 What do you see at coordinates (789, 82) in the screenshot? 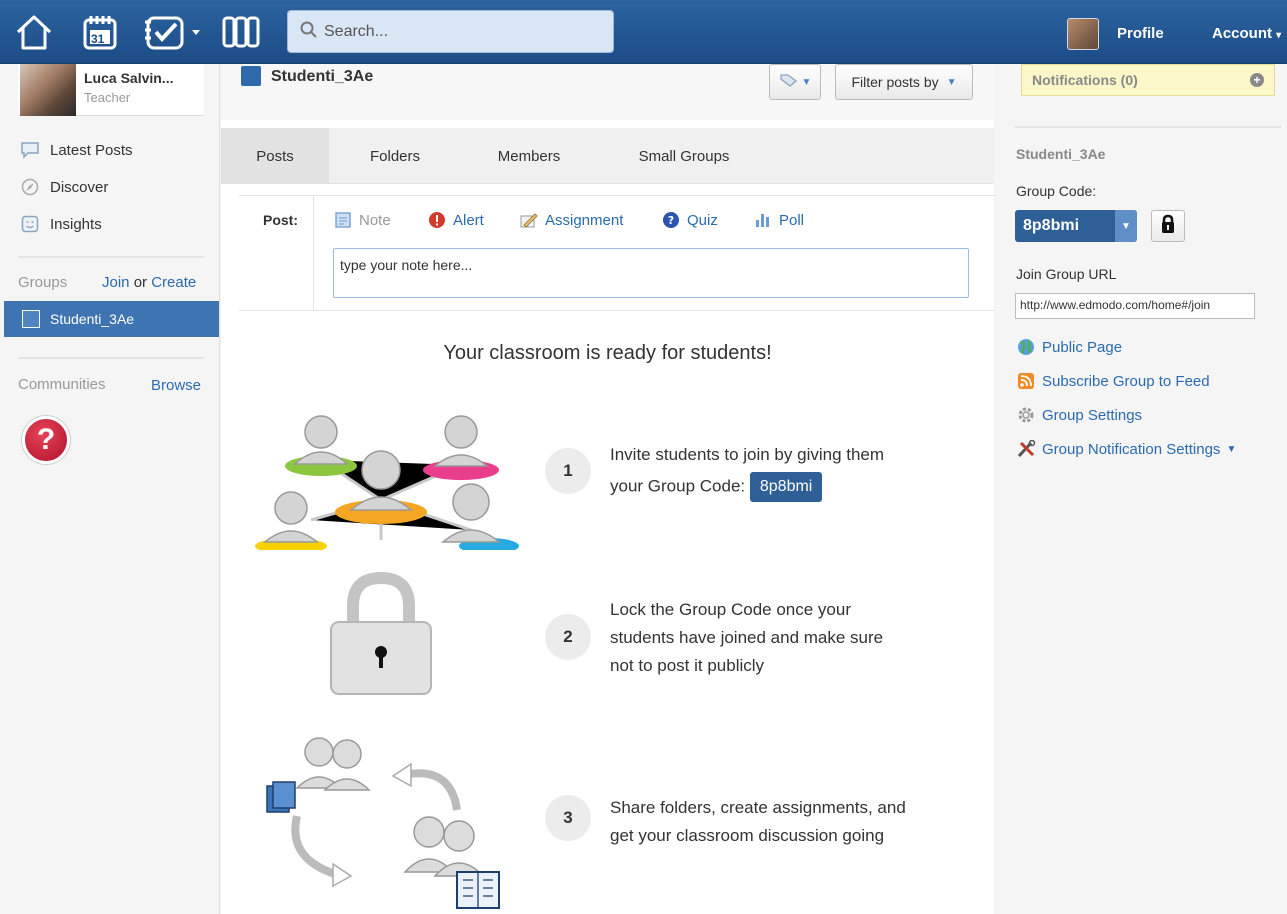
I see `tag-icon` at bounding box center [789, 82].